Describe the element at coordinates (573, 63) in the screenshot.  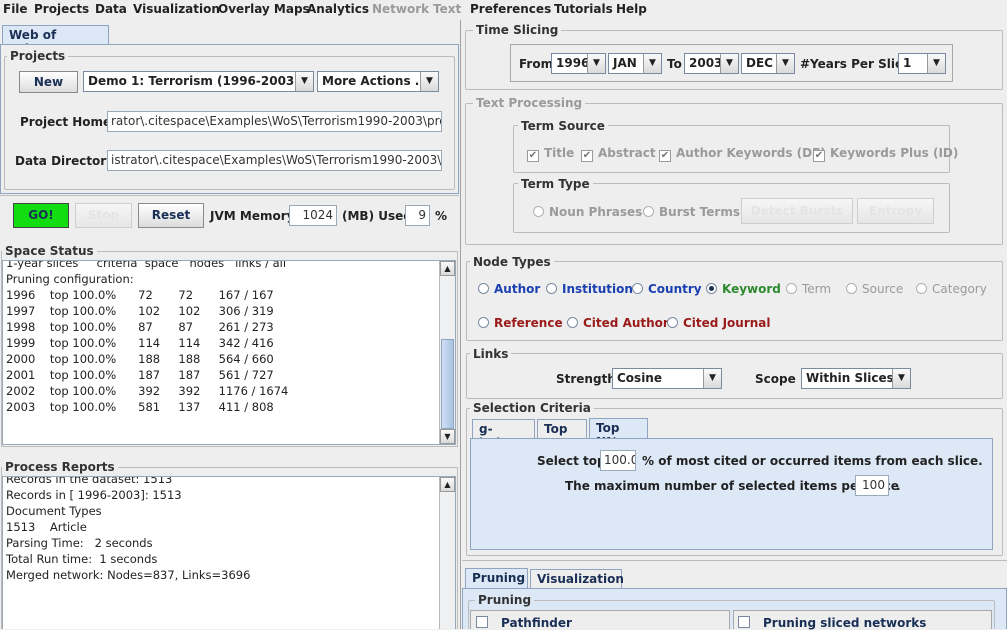
I see `from-year-value: 1996` at that location.